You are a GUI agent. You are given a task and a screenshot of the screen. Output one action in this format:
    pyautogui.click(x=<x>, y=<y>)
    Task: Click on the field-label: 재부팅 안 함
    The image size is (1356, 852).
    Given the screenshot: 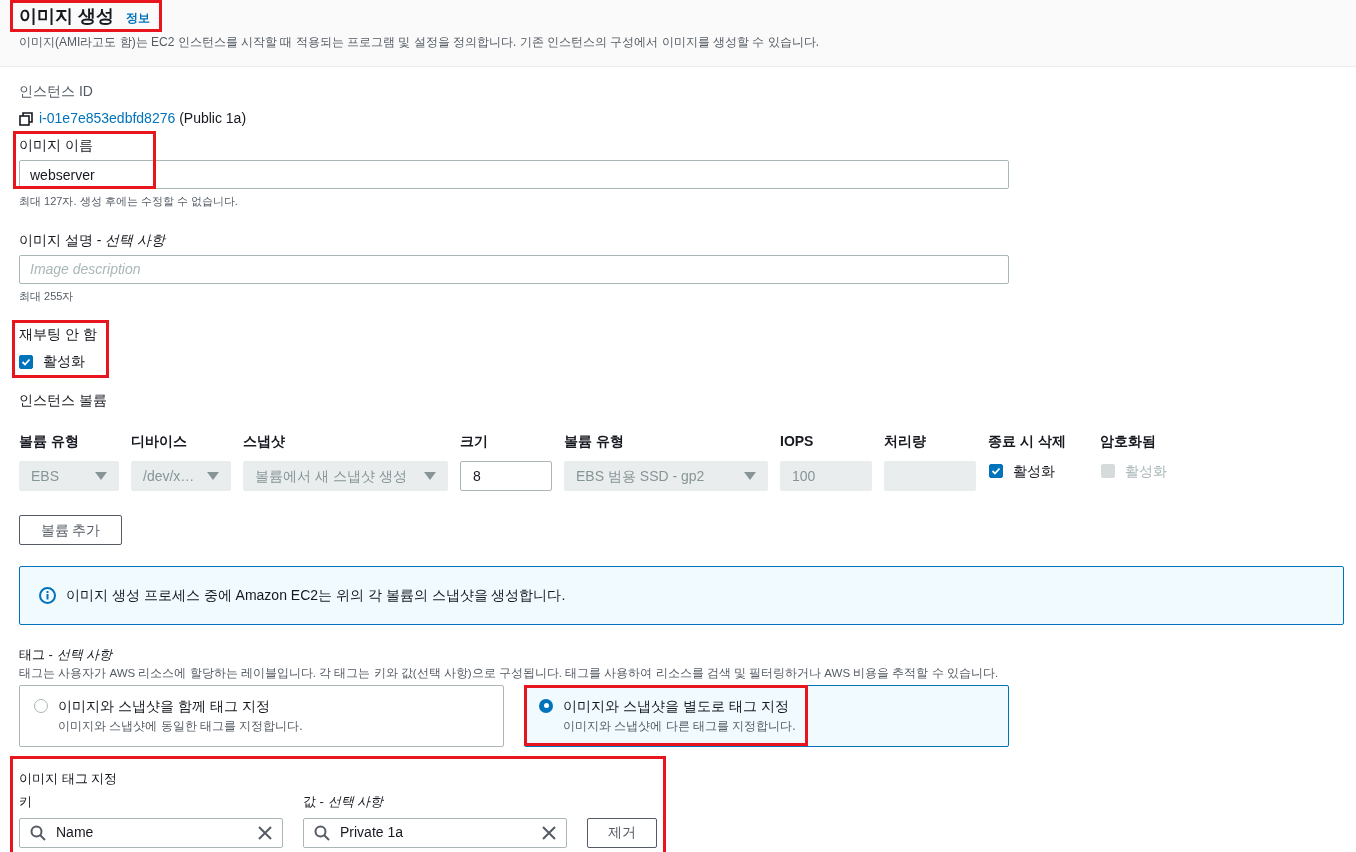 What is the action you would take?
    pyautogui.click(x=58, y=334)
    